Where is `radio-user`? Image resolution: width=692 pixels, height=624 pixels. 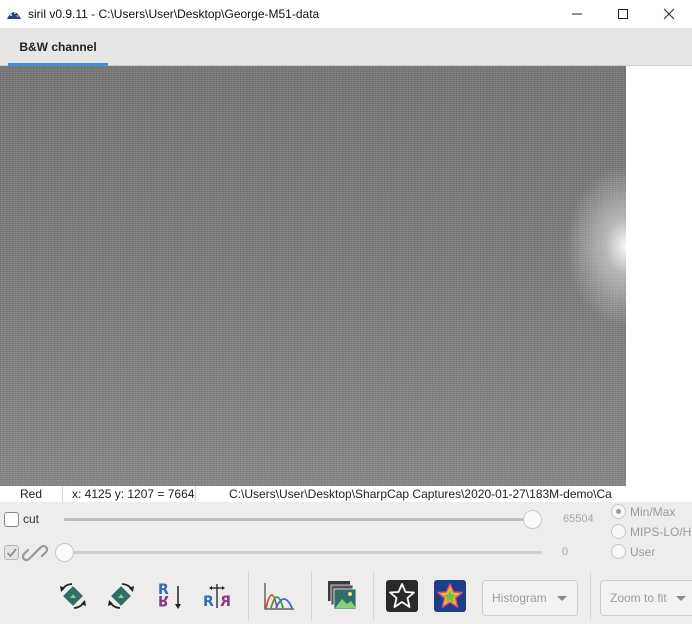 radio-user is located at coordinates (618, 551).